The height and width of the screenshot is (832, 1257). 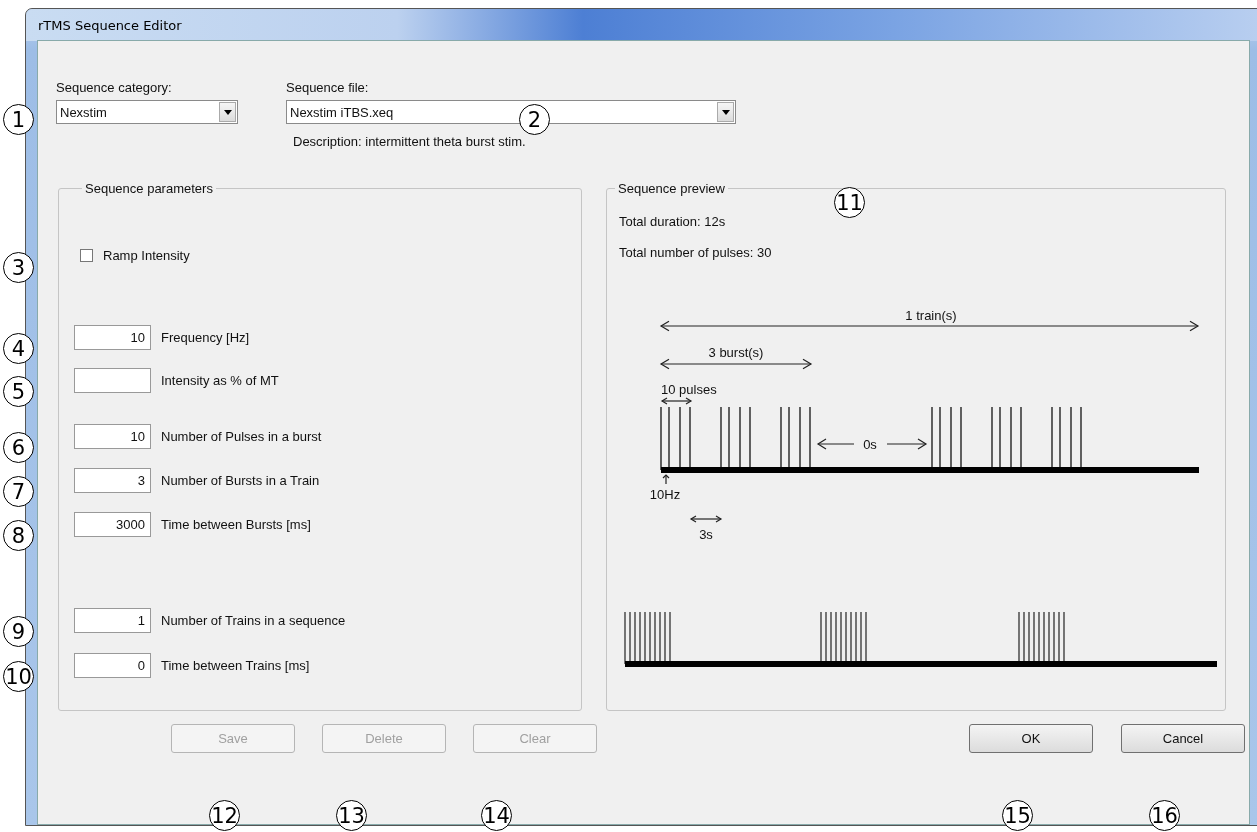 I want to click on group-title: Sequence preview, so click(x=671, y=188).